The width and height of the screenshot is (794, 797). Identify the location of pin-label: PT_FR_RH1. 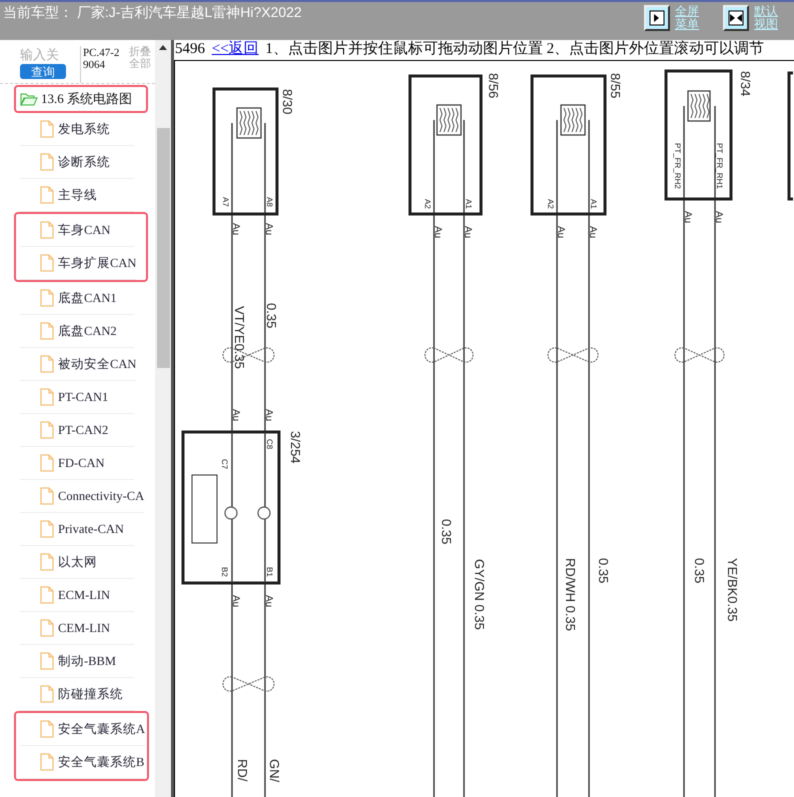
(719, 166).